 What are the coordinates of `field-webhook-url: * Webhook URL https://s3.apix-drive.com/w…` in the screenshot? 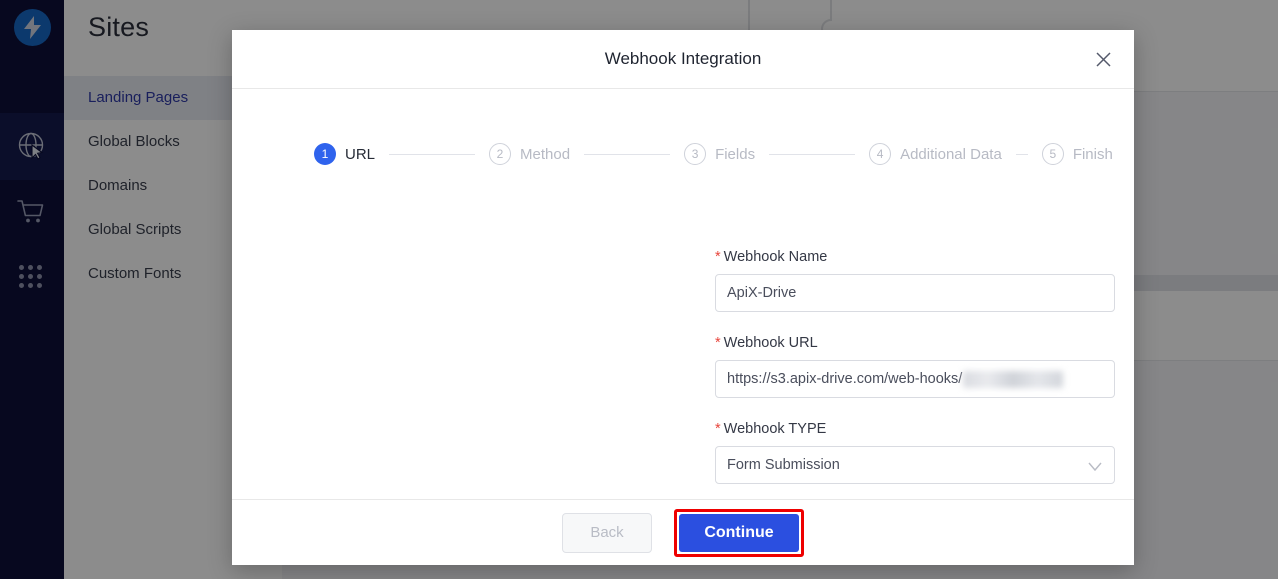 It's located at (915, 366).